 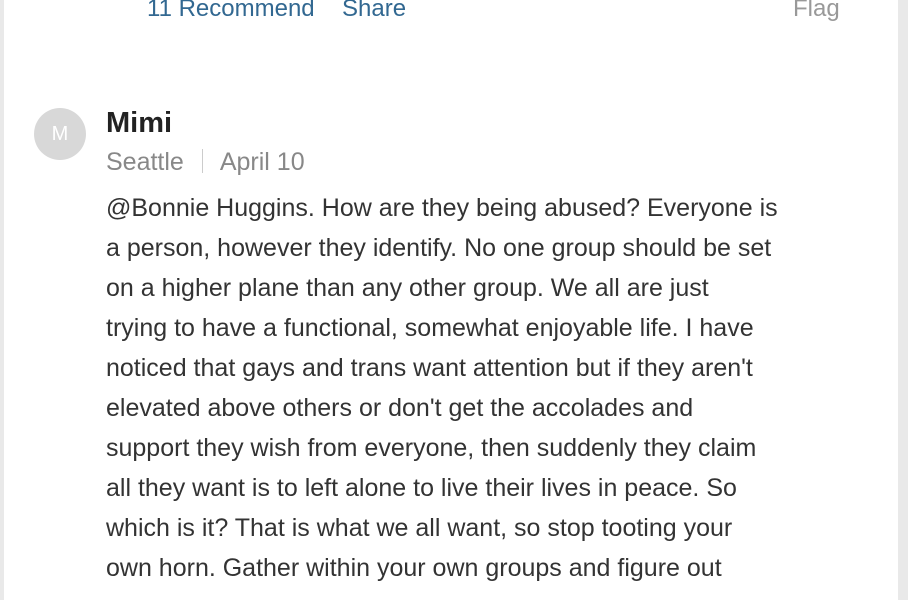 I want to click on share-button: Share, so click(x=374, y=12).